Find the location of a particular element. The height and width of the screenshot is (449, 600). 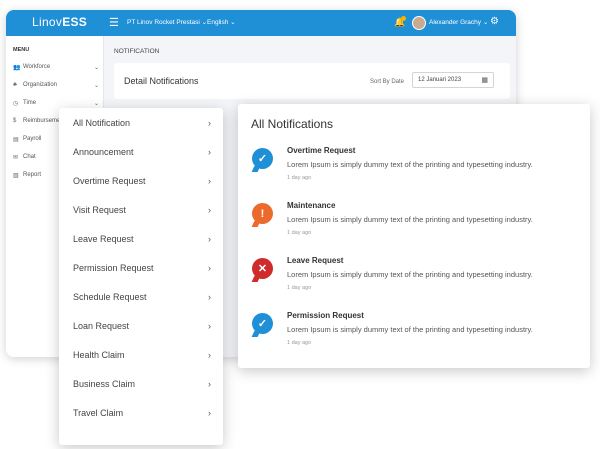

category-item-business-claim: Business Claim › is located at coordinates (142, 384).